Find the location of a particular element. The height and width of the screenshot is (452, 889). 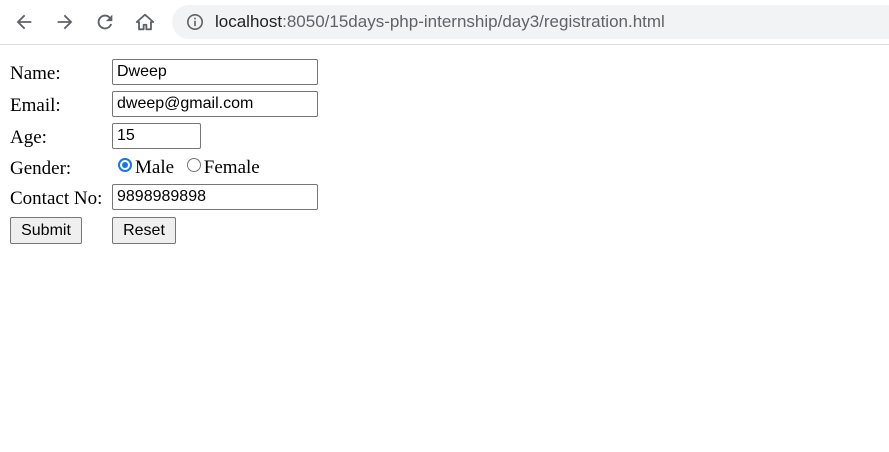

home-button is located at coordinates (145, 22).